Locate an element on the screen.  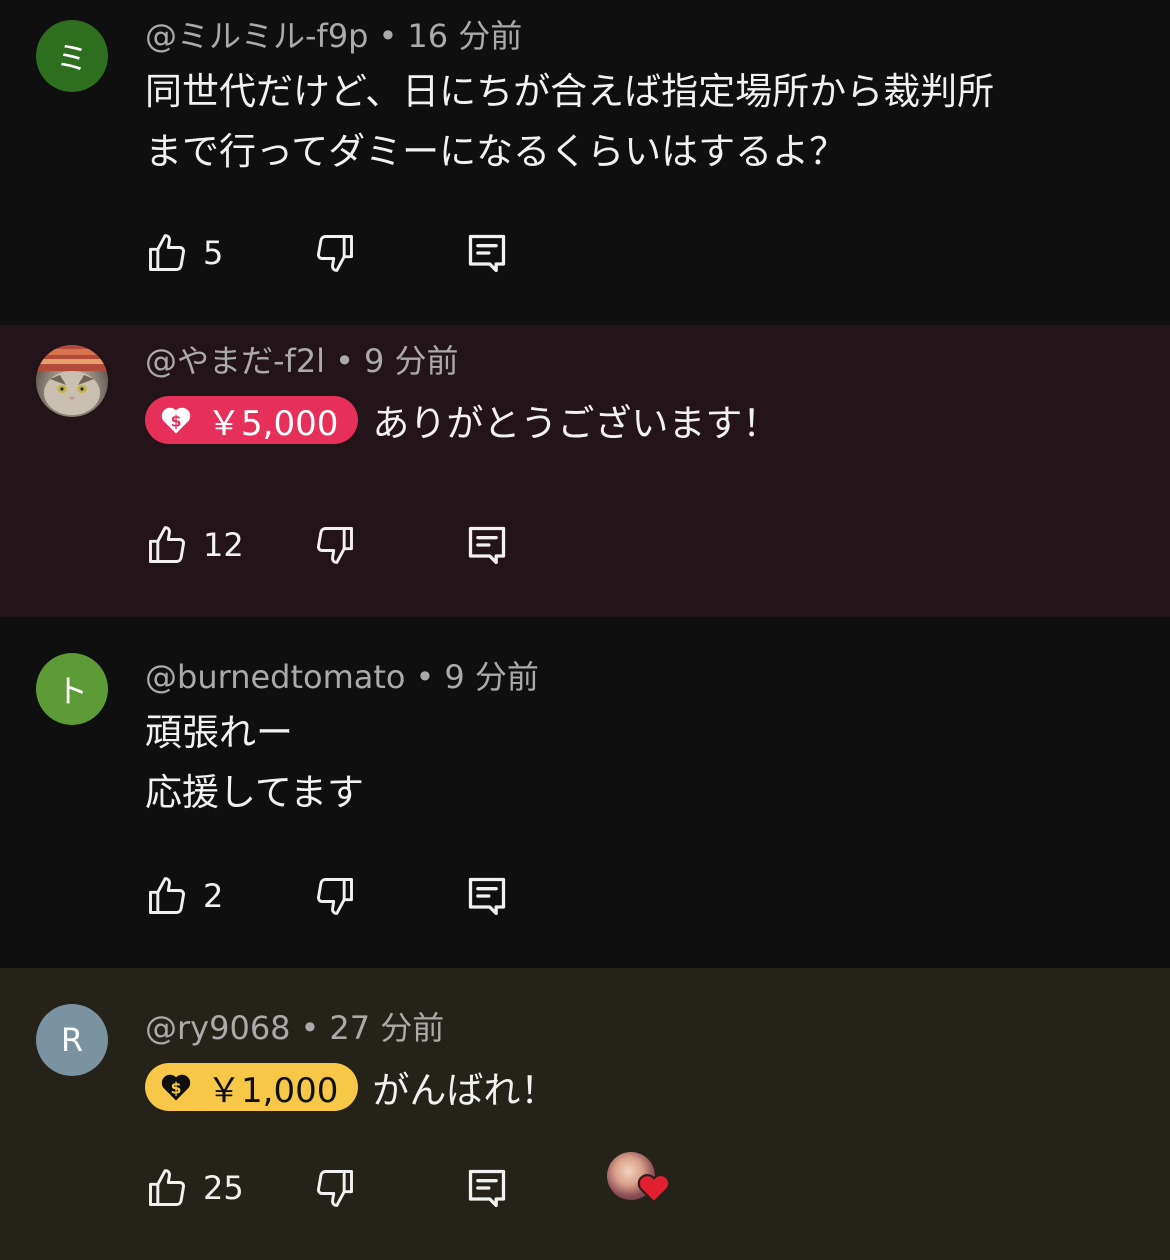
avatar: ミ is located at coordinates (72, 56).